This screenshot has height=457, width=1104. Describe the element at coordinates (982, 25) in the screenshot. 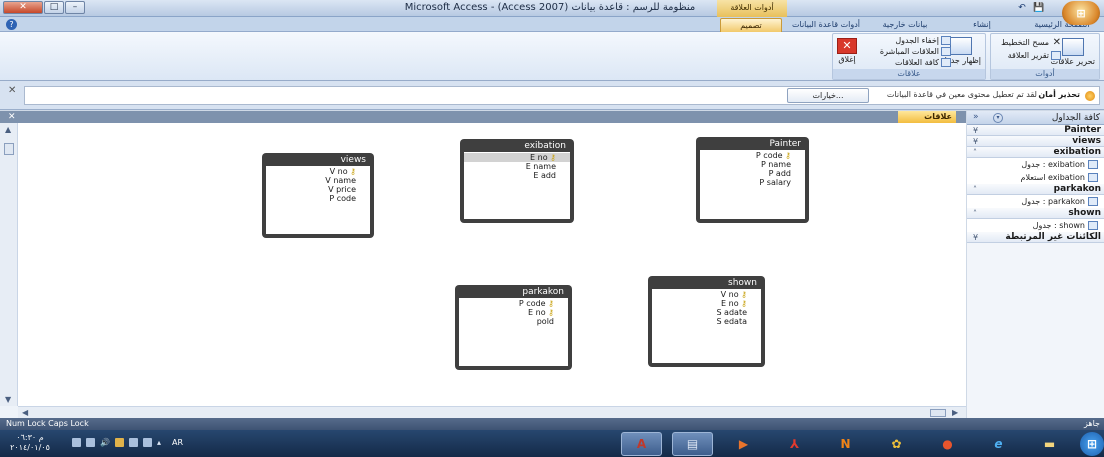

I see `tab-create: إنشاء` at that location.